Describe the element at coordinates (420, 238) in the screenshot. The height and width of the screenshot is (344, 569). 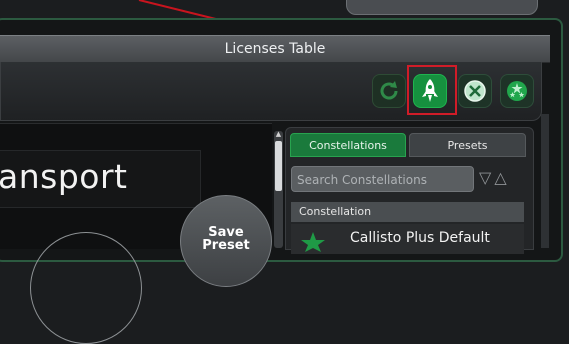
I see `list-item-label: Callisto Plus Default` at that location.